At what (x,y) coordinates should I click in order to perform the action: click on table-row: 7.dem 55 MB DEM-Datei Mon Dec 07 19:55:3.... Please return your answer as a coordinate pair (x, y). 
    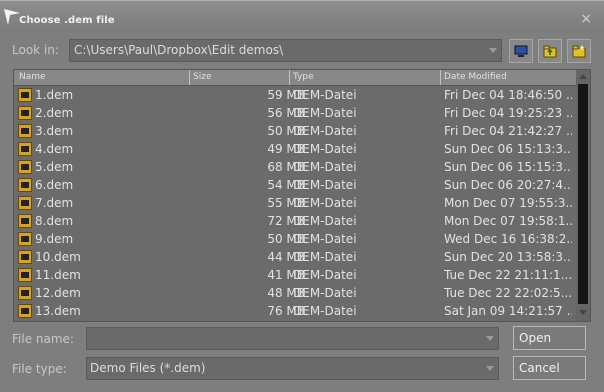
    Looking at the image, I should click on (295, 203).